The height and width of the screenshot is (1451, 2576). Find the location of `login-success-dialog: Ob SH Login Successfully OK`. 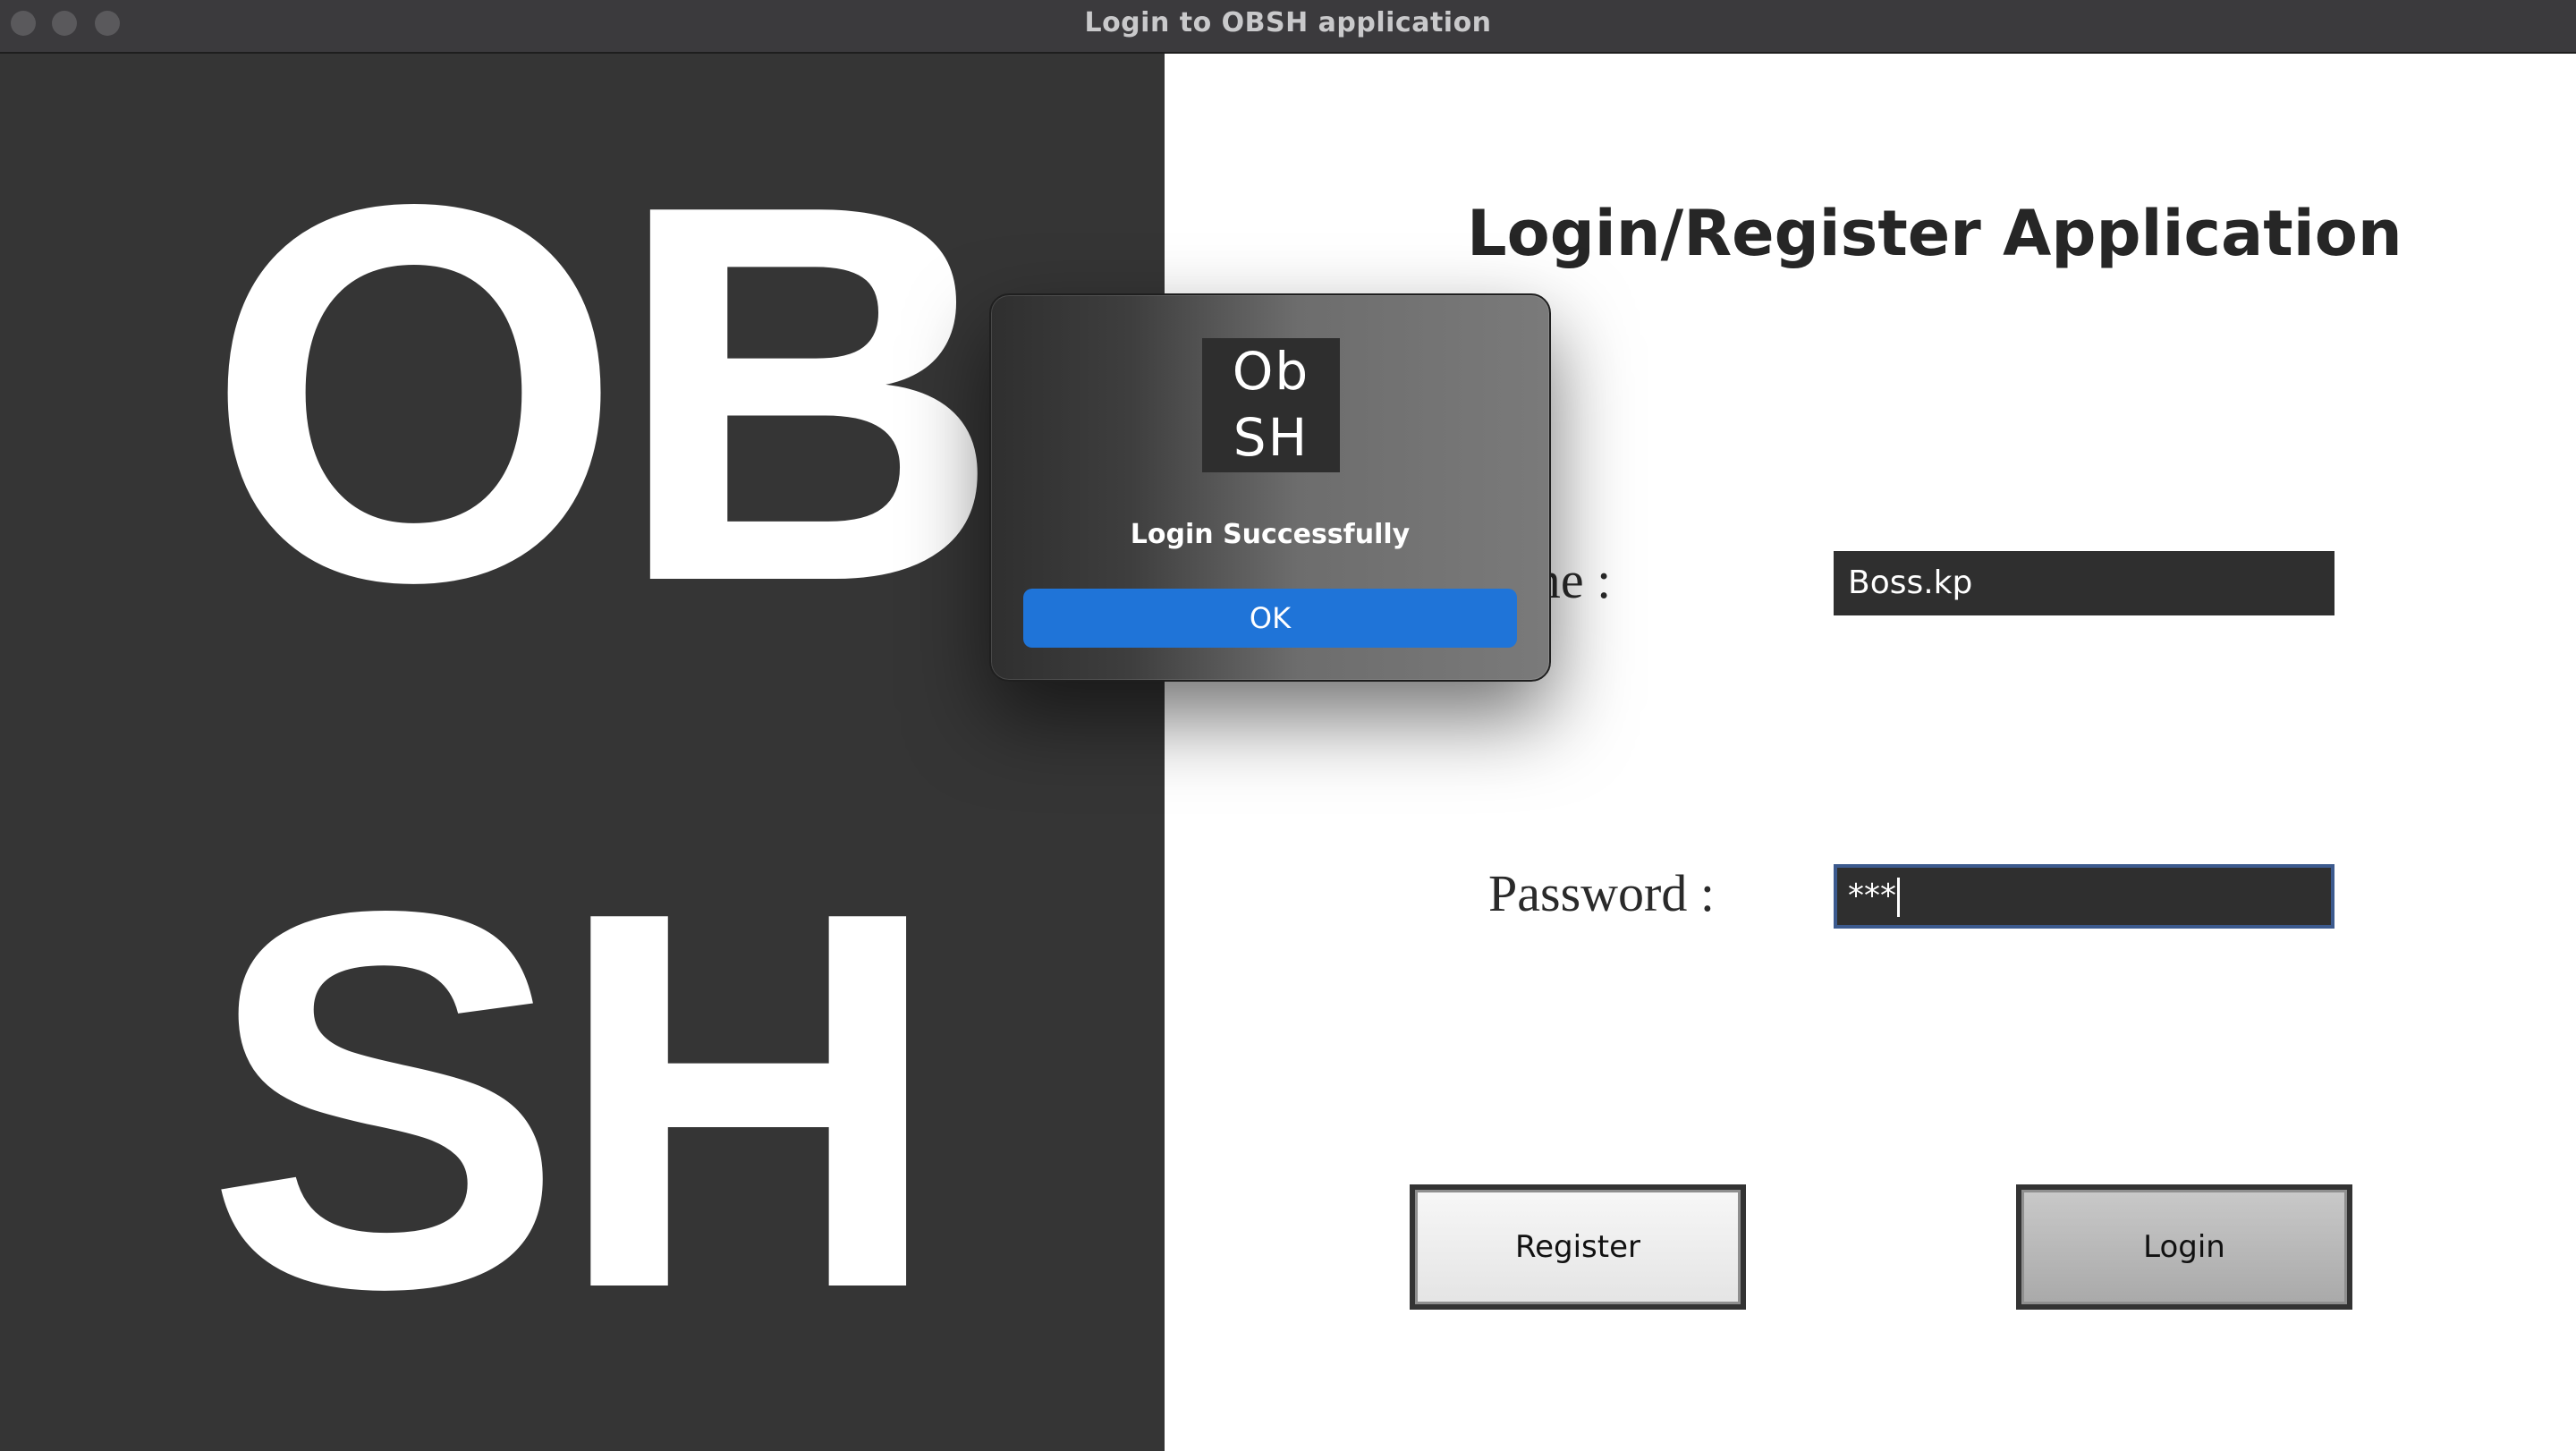

login-success-dialog: Ob SH Login Successfully OK is located at coordinates (1270, 488).